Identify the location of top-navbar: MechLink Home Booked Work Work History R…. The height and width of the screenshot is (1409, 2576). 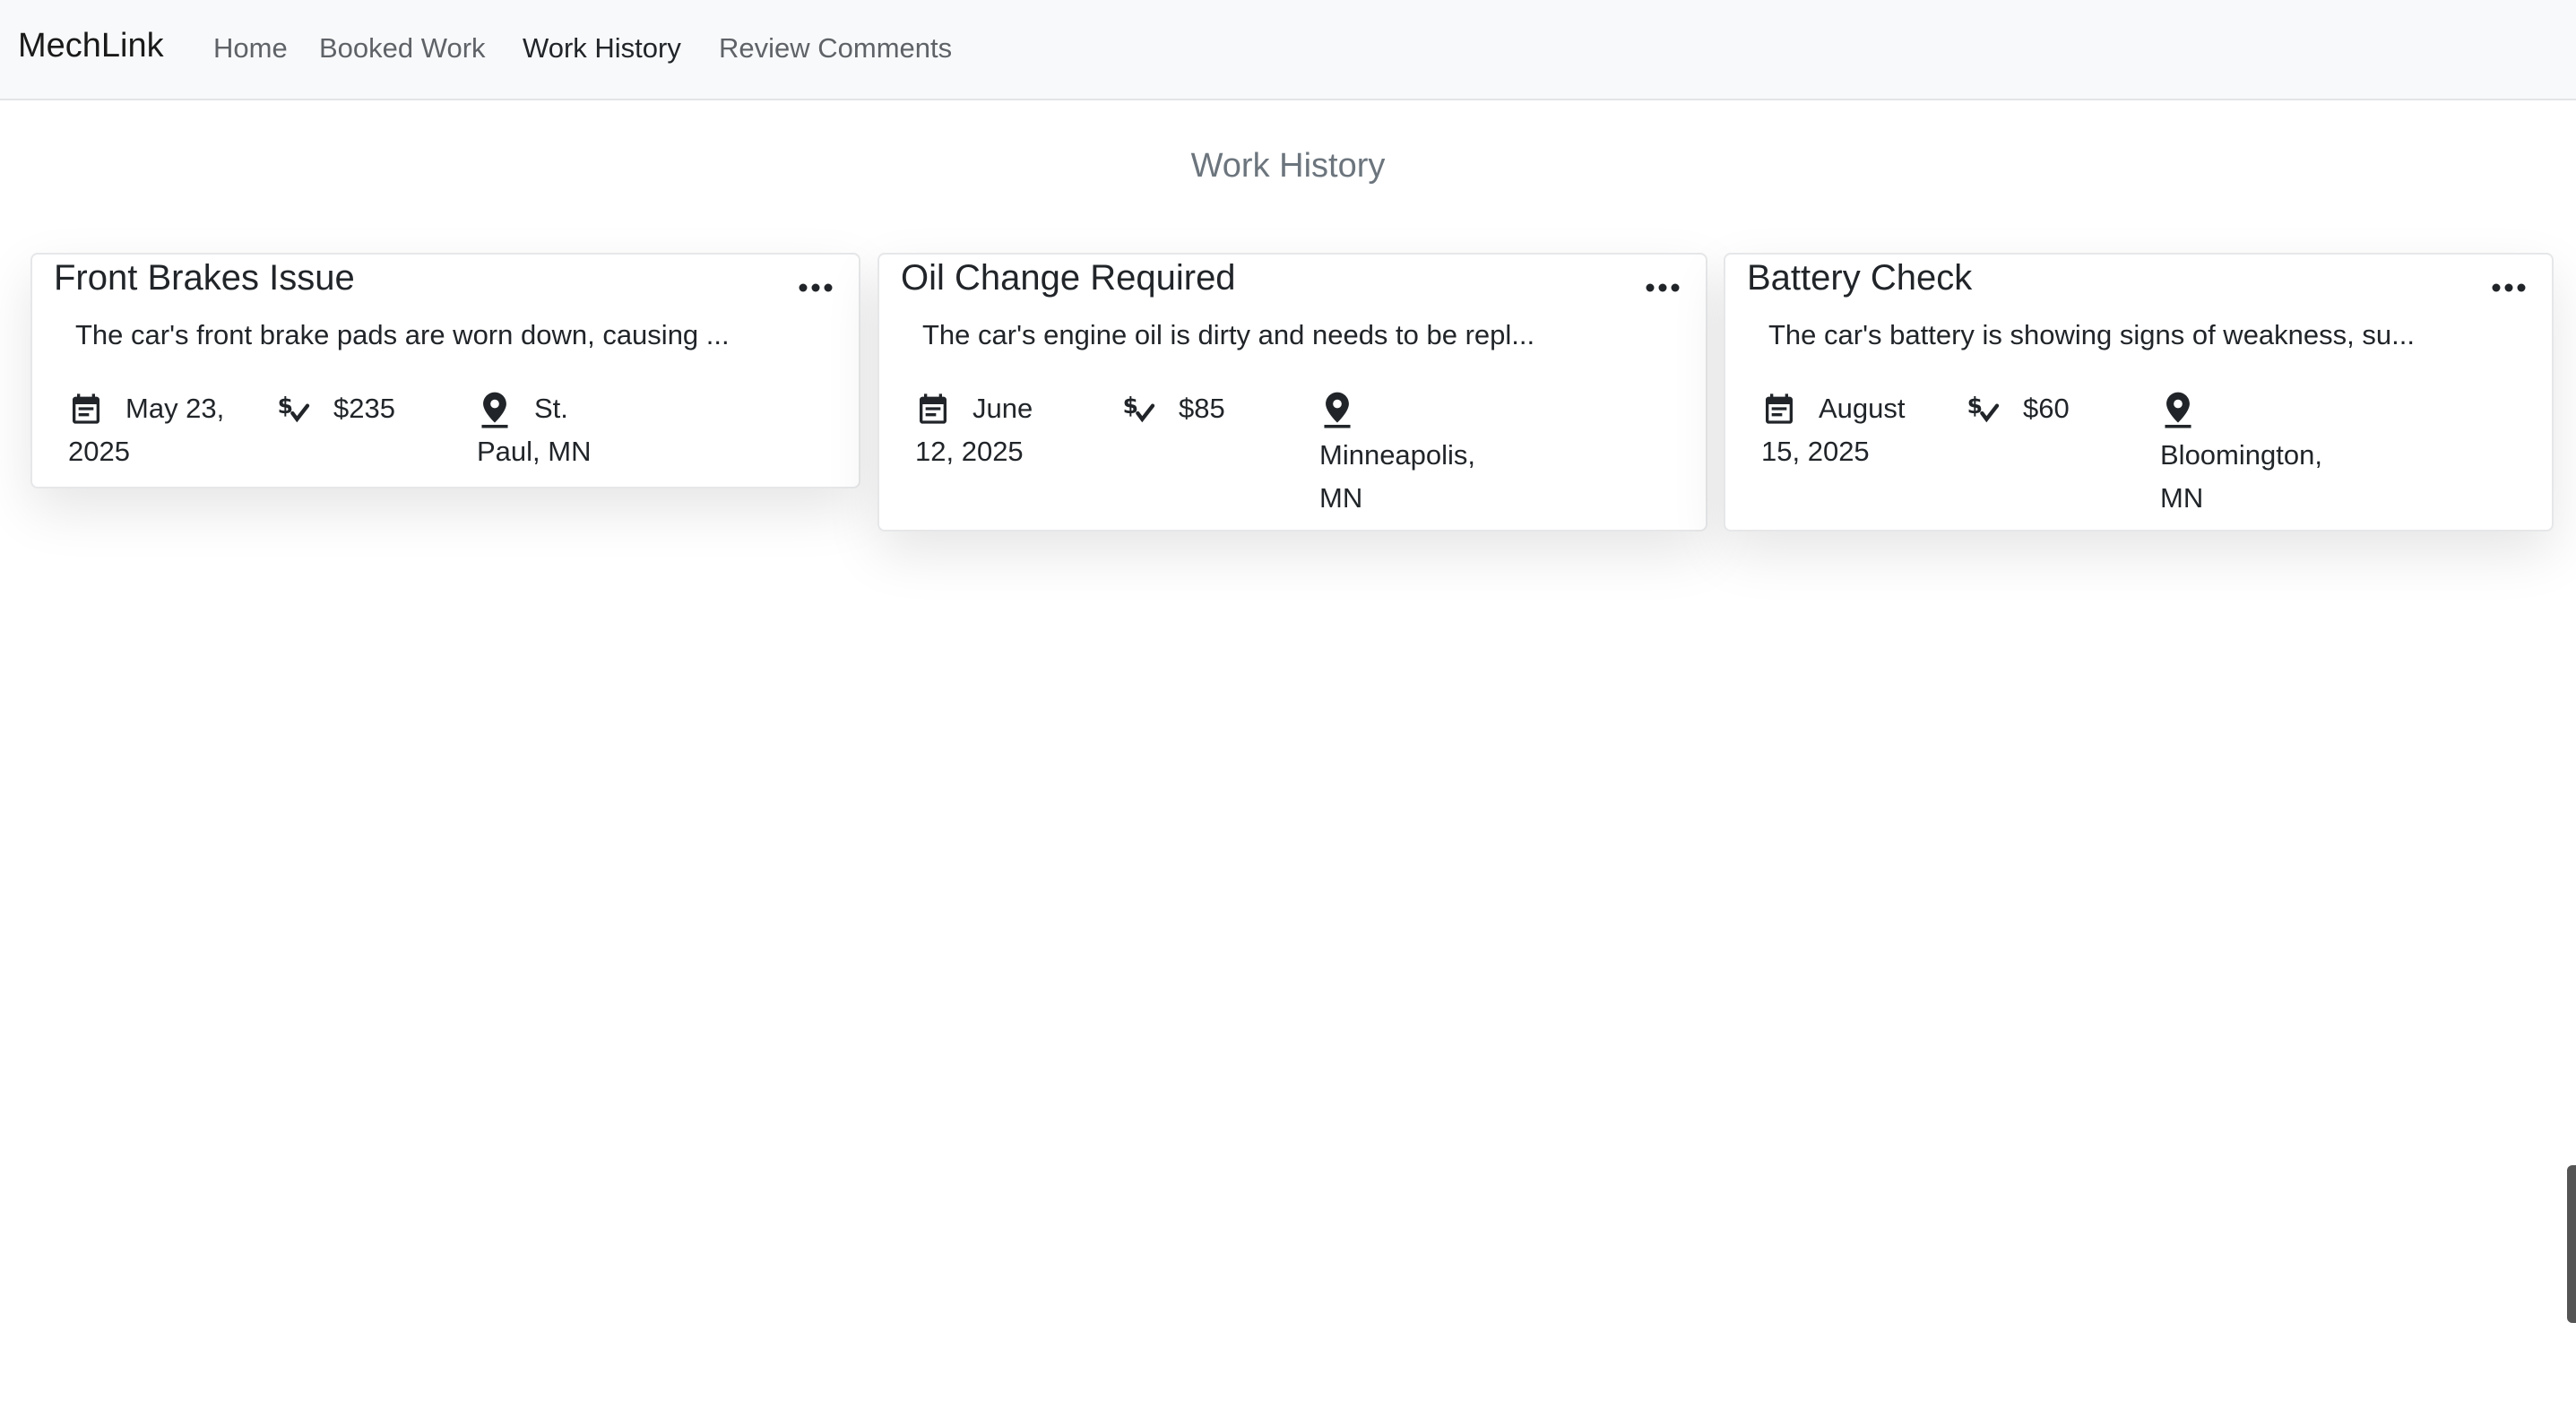
(1288, 50).